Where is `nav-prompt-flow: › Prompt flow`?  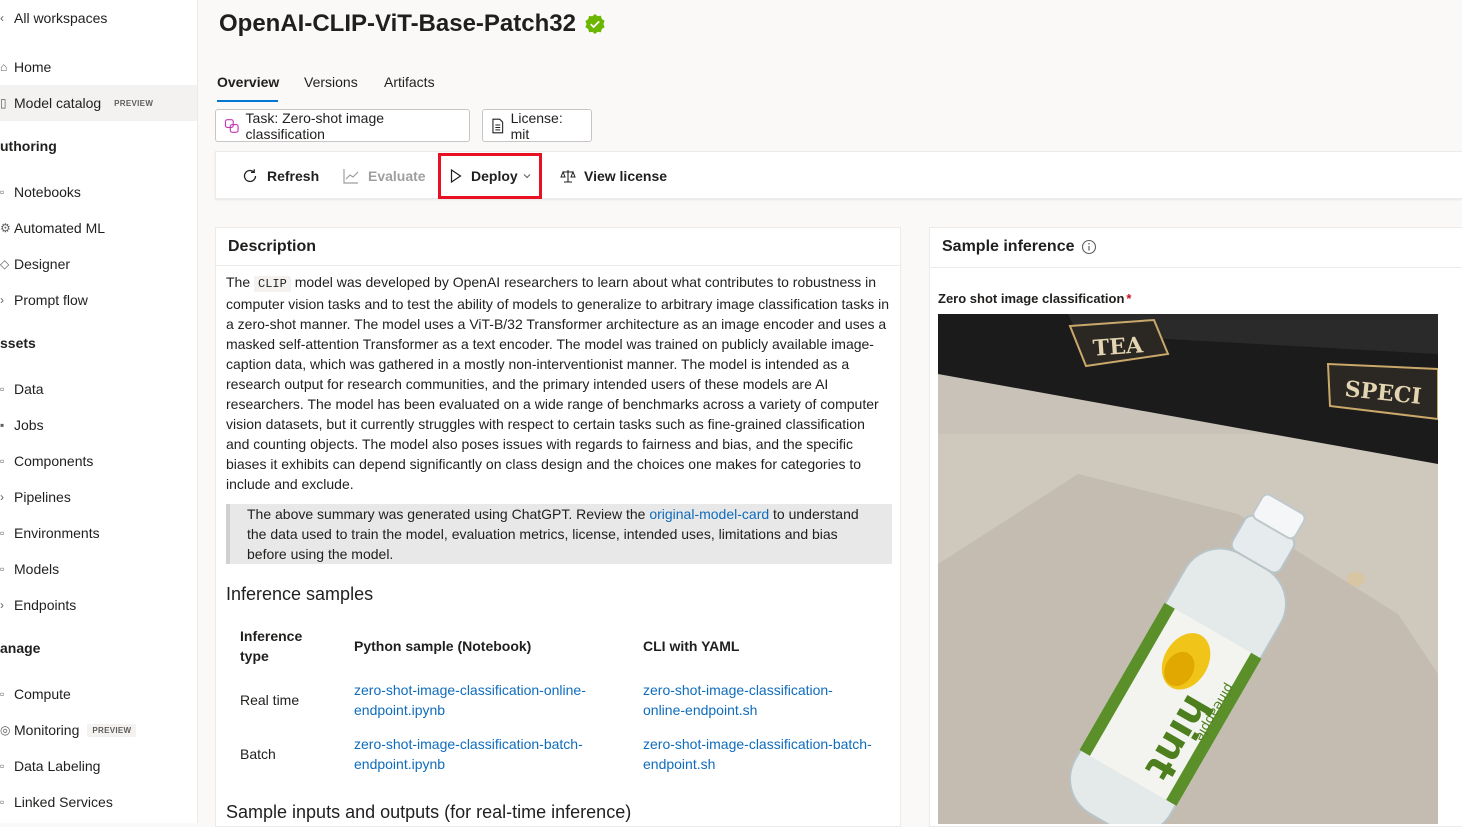
nav-prompt-flow: › Prompt flow is located at coordinates (98, 300).